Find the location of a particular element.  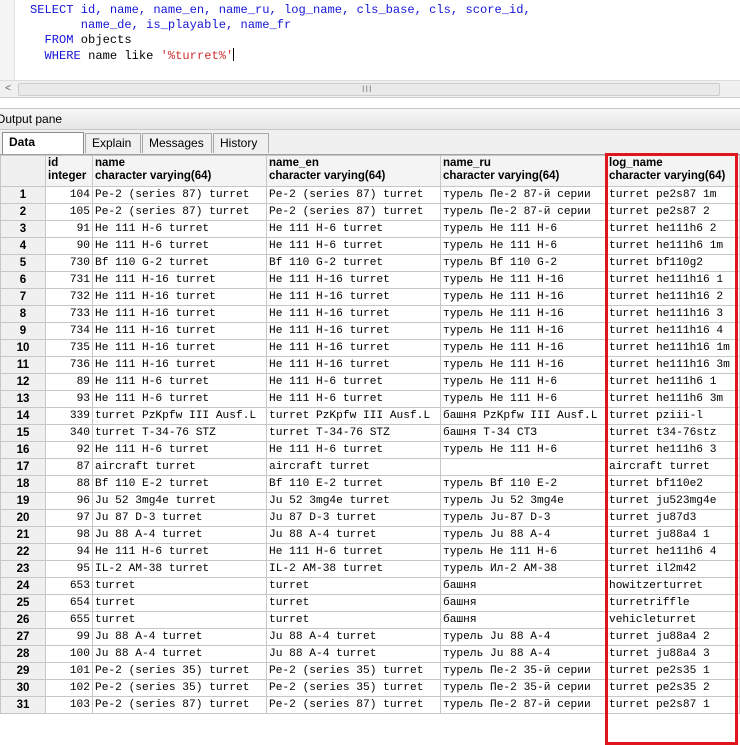

name-en-cell: Bf 110 E-2 turret is located at coordinates (353, 484).